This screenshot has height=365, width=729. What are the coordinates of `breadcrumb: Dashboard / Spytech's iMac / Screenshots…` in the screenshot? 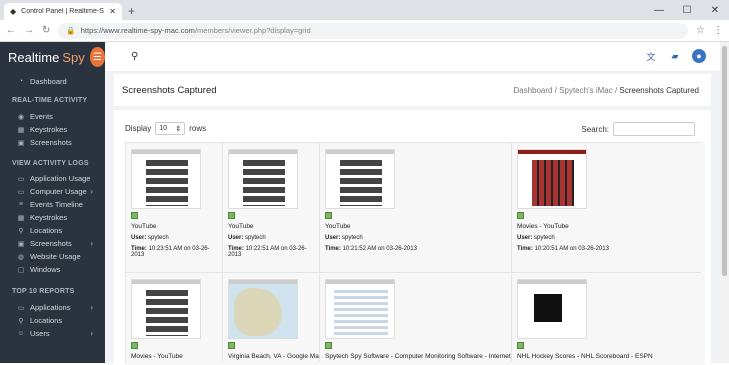 It's located at (606, 90).